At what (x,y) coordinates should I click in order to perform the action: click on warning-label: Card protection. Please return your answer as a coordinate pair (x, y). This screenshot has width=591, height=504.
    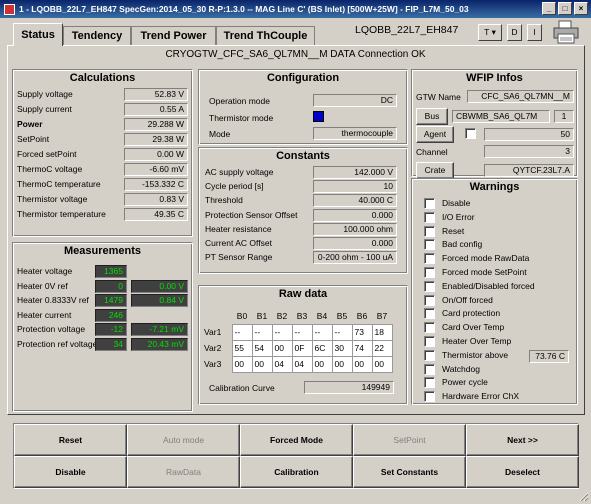
    Looking at the image, I should click on (471, 313).